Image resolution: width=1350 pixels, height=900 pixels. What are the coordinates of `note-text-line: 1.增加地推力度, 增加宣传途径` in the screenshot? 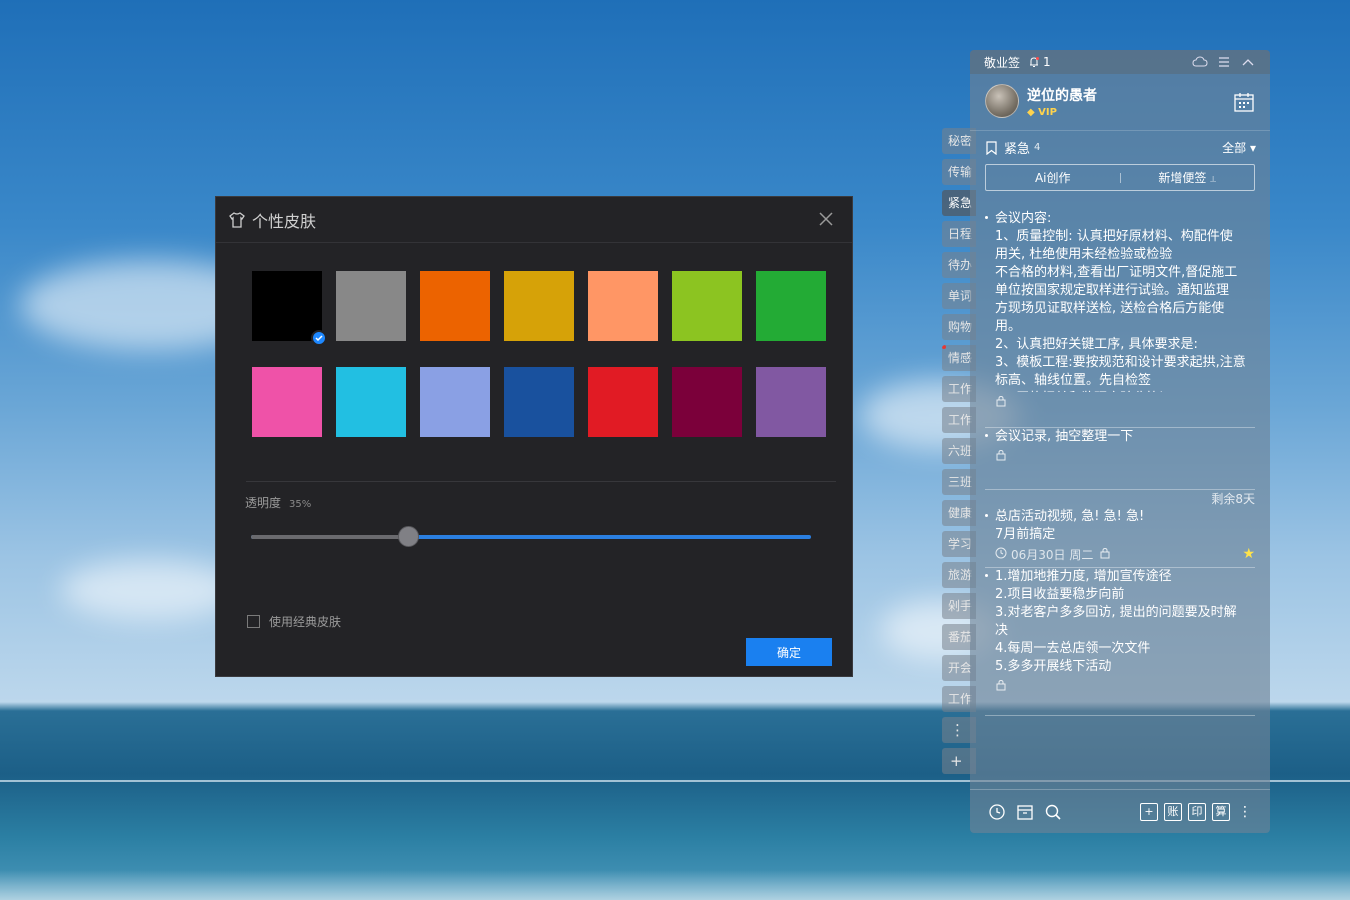 It's located at (1083, 576).